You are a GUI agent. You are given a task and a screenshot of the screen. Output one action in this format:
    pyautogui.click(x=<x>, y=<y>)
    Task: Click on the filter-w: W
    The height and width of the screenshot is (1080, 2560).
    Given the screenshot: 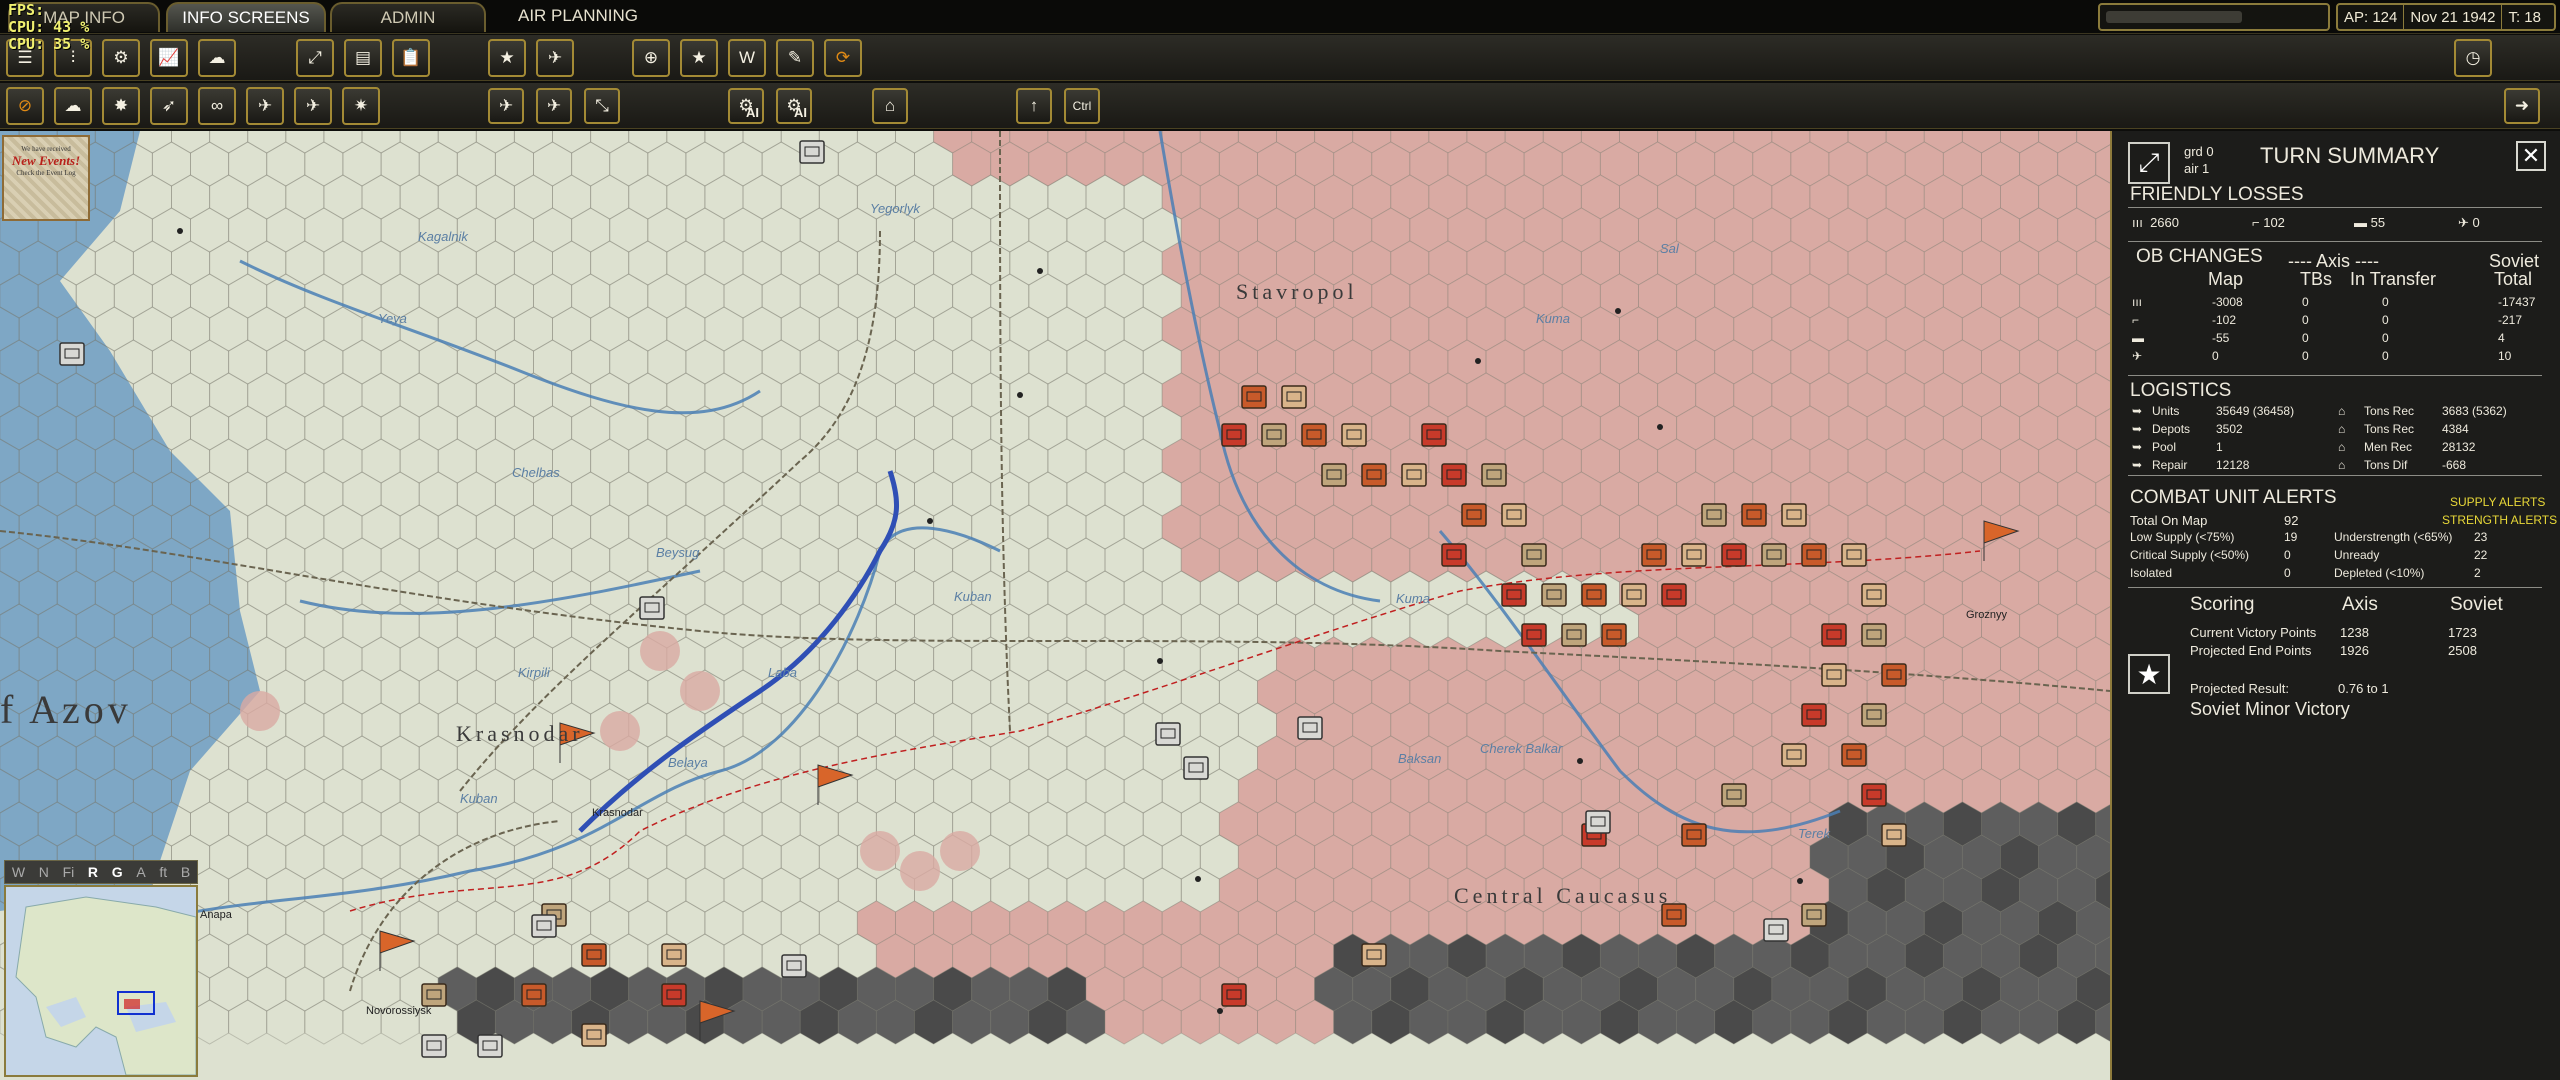 What is the action you would take?
    pyautogui.click(x=18, y=872)
    